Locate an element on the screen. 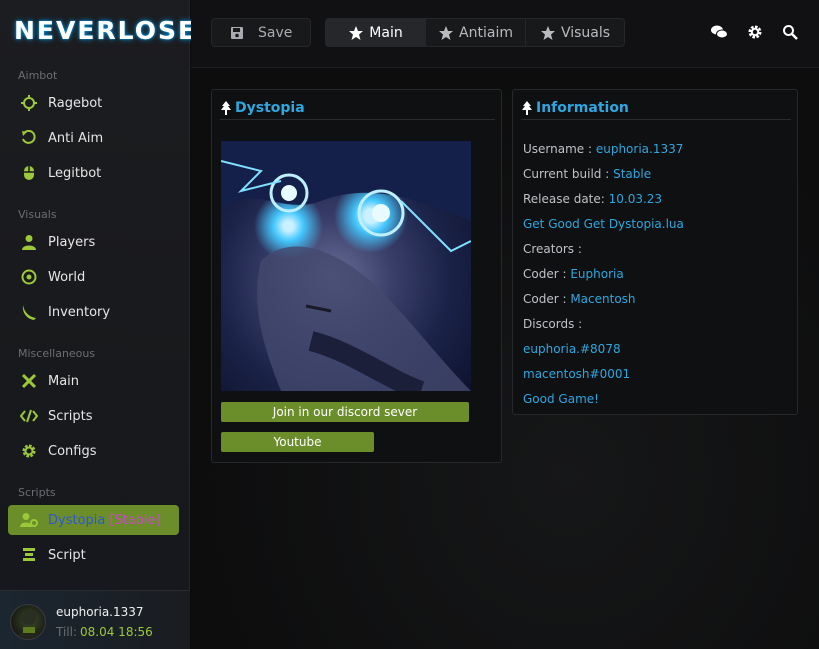 The height and width of the screenshot is (649, 819). username: euphoria.1337 is located at coordinates (100, 612).